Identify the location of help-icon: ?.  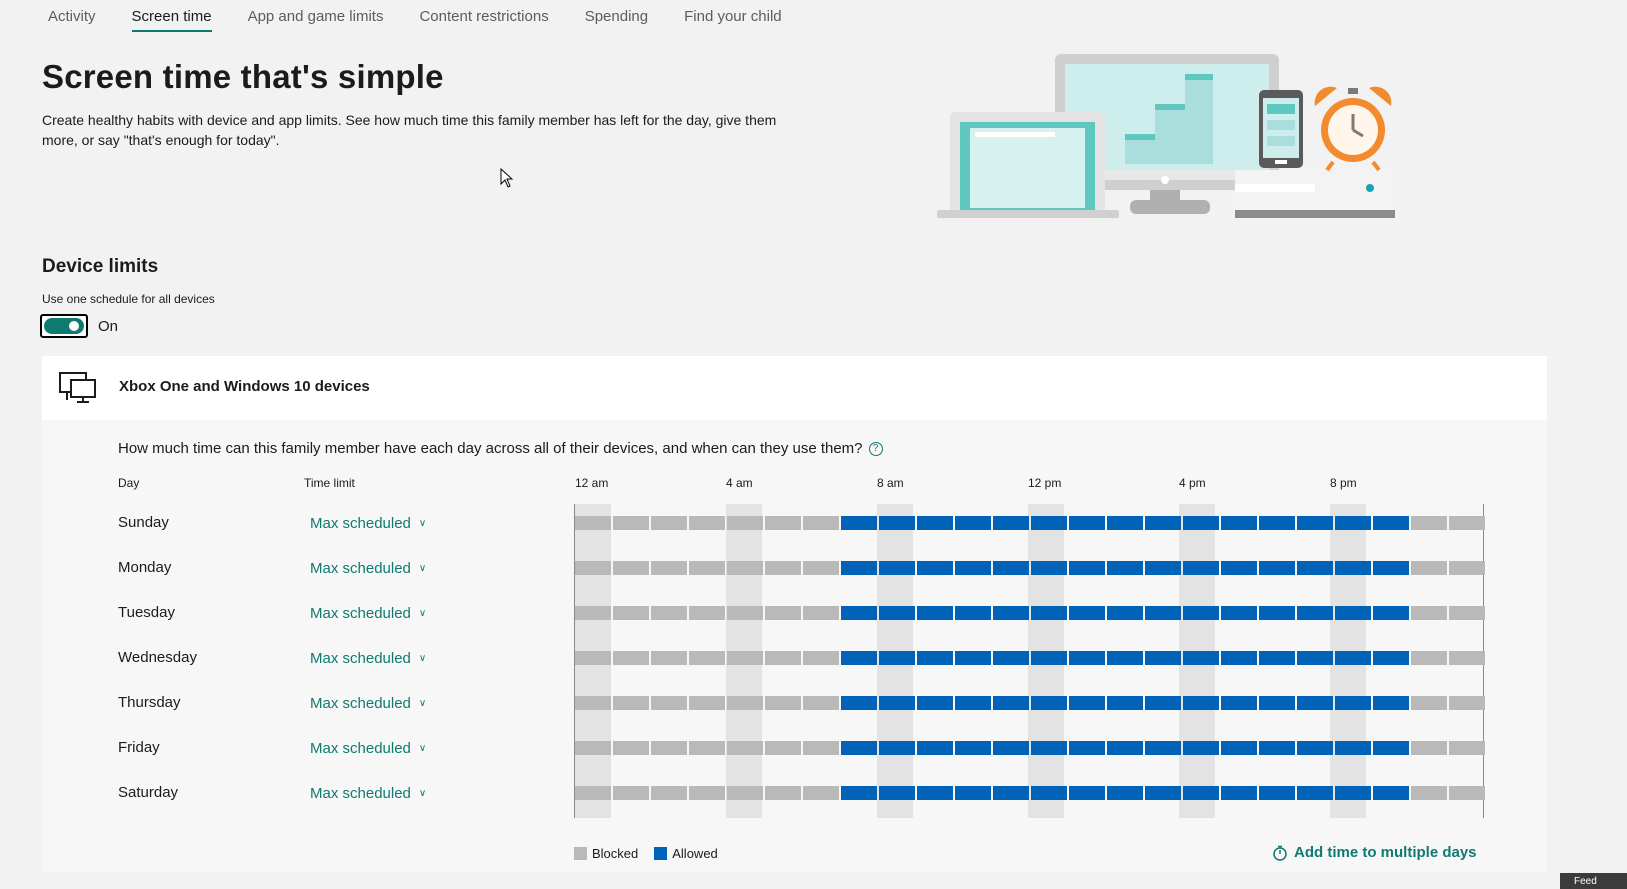
(875, 448).